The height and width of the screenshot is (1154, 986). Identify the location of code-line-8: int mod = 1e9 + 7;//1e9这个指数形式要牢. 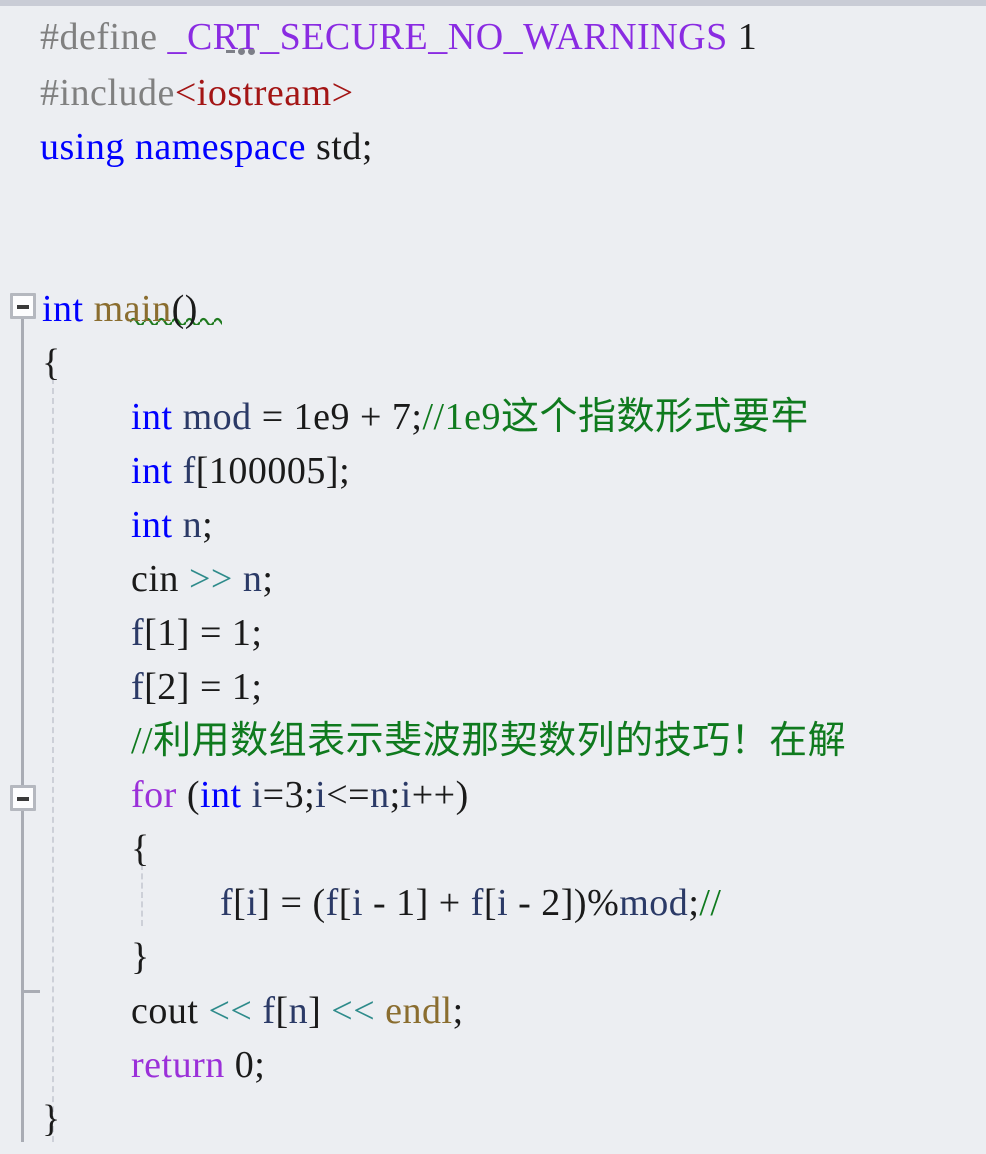
(470, 417).